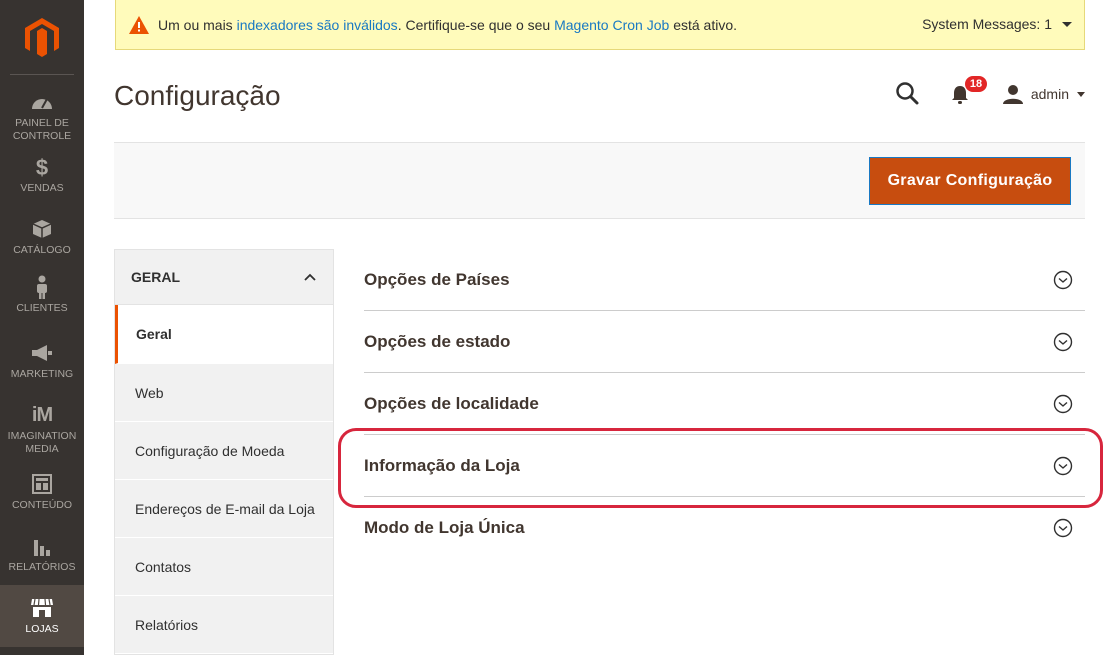  I want to click on config-nav-item-currency: Configuração de Moeda, so click(224, 451).